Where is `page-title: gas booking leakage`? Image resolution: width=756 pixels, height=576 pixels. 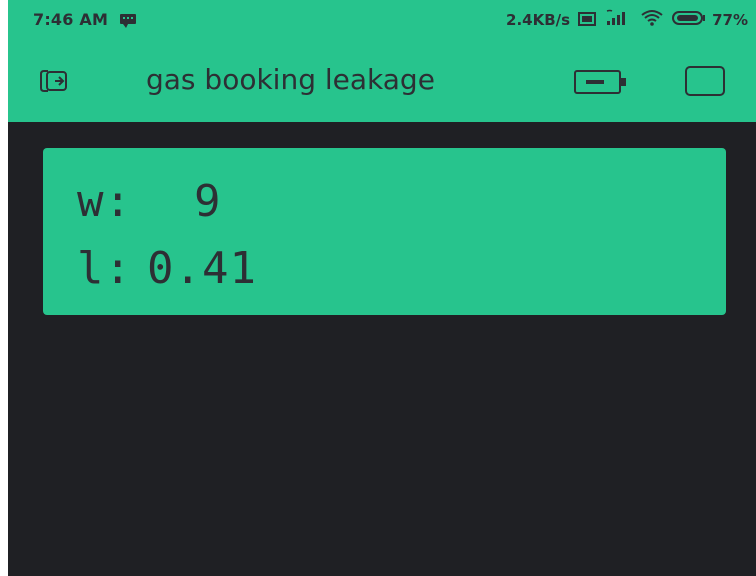 page-title: gas booking leakage is located at coordinates (290, 79).